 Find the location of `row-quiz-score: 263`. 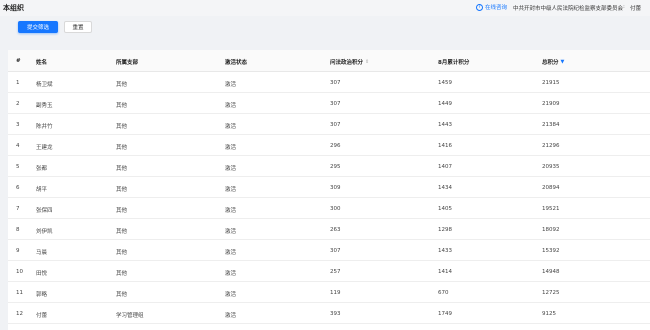

row-quiz-score: 263 is located at coordinates (335, 230).